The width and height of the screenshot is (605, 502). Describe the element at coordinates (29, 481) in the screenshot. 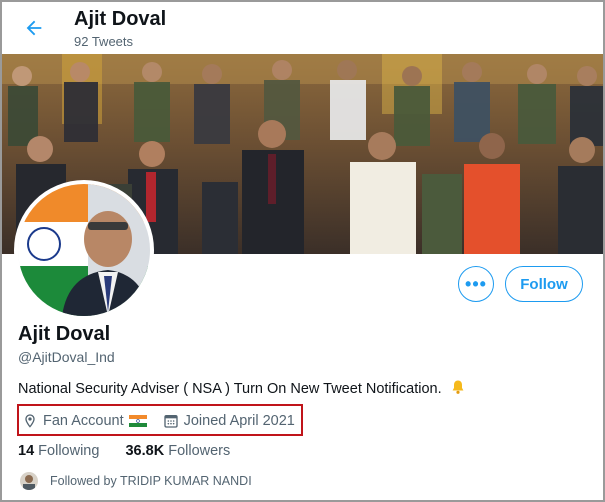

I see `follower-avatar` at that location.